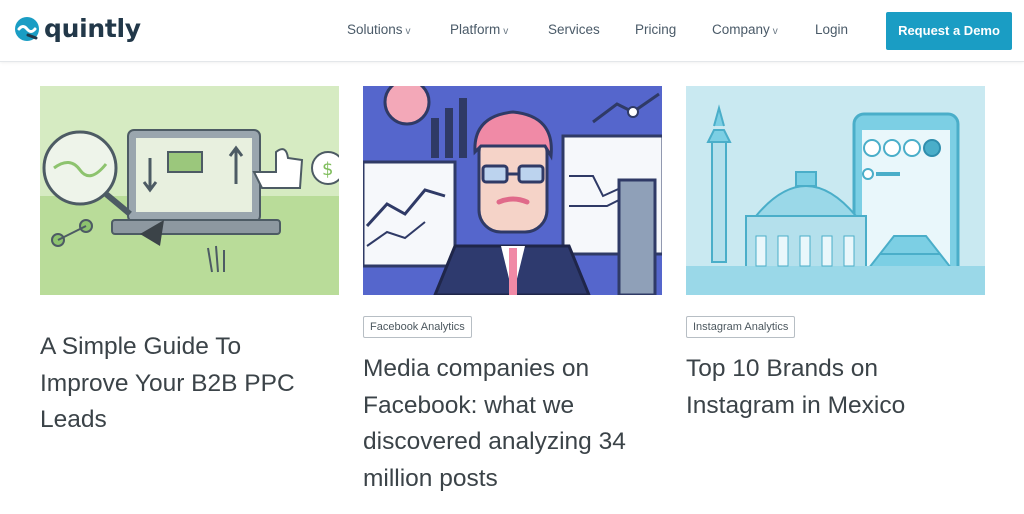 The height and width of the screenshot is (514, 1024). Describe the element at coordinates (92, 28) in the screenshot. I see `brand-name: quintly` at that location.